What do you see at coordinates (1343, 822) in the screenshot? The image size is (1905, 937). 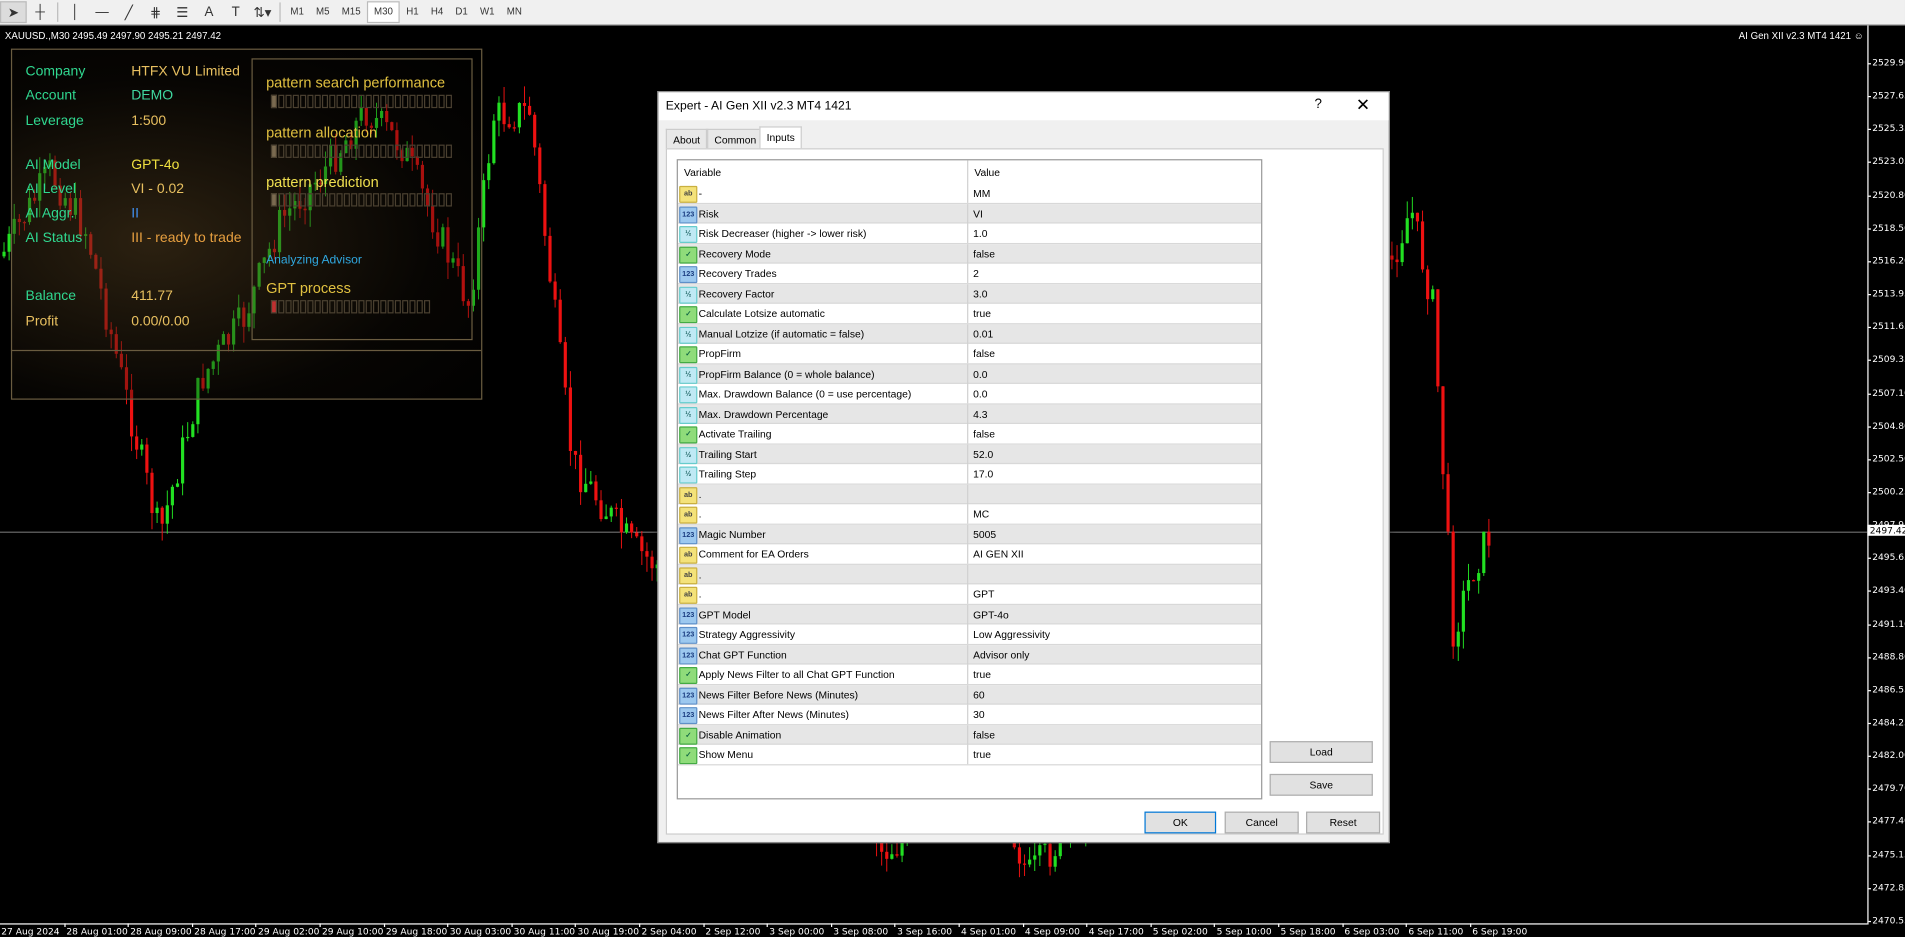 I see `reset-button: Reset` at bounding box center [1343, 822].